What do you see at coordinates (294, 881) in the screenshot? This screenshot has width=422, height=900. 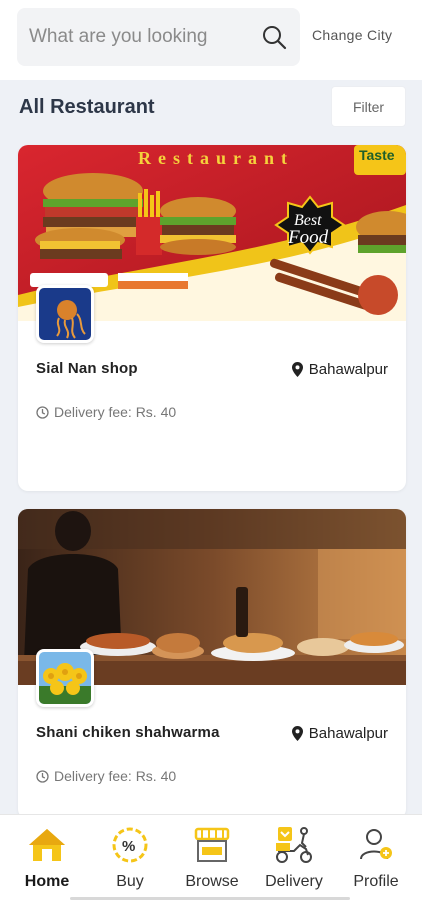 I see `nav-delivery-label: Delivery` at bounding box center [294, 881].